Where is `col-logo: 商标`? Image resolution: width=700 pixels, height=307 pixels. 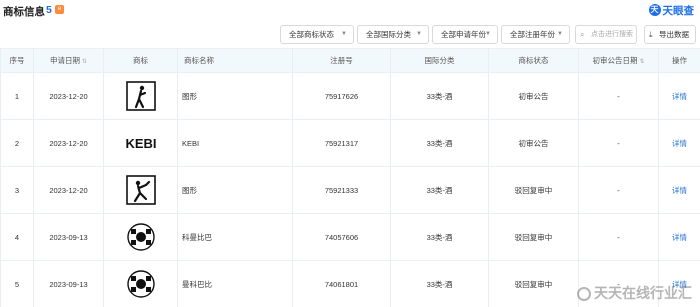 col-logo: 商标 is located at coordinates (140, 60).